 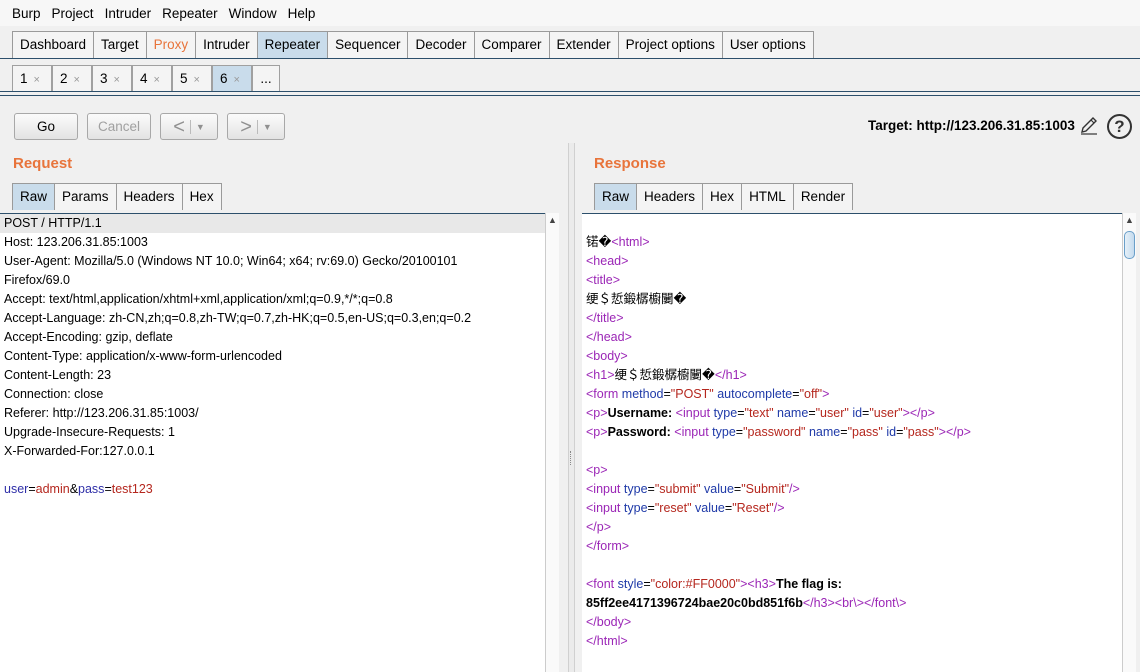 I want to click on tab-target: Target, so click(x=120, y=44).